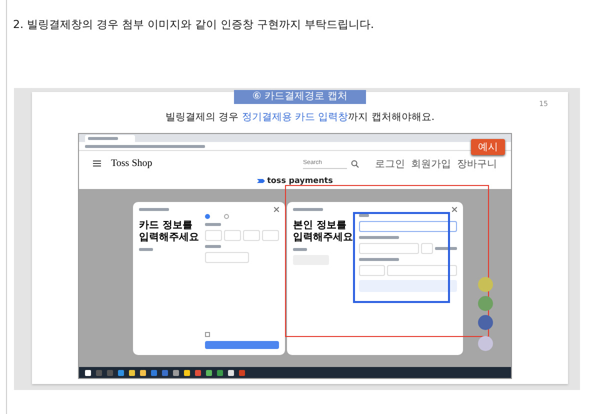  I want to click on checkbox, so click(207, 334).